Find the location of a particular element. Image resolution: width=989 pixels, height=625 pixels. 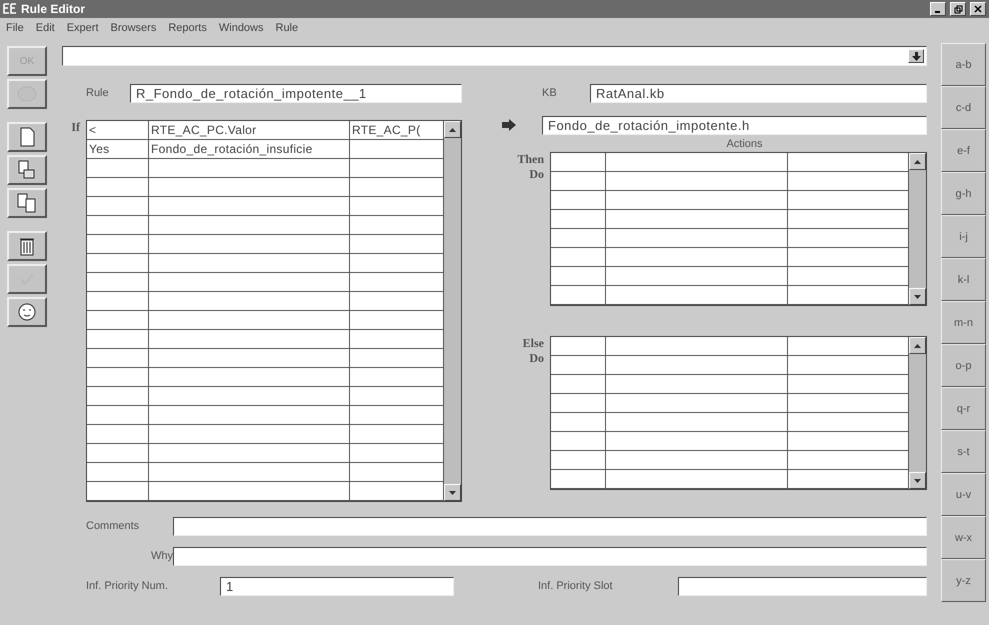

index-button: a-b is located at coordinates (963, 64).